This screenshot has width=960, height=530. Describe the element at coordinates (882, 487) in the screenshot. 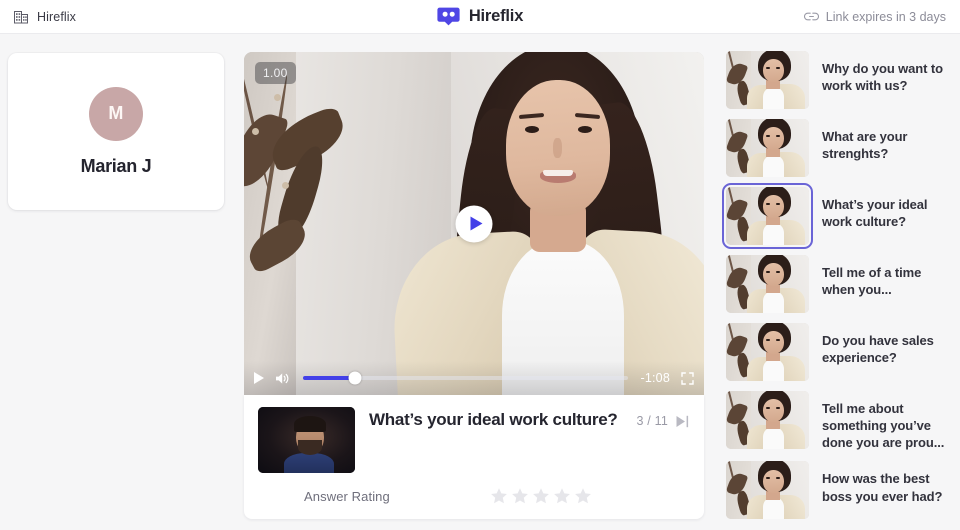

I see `question-label: How was the best boss you ever had?` at that location.